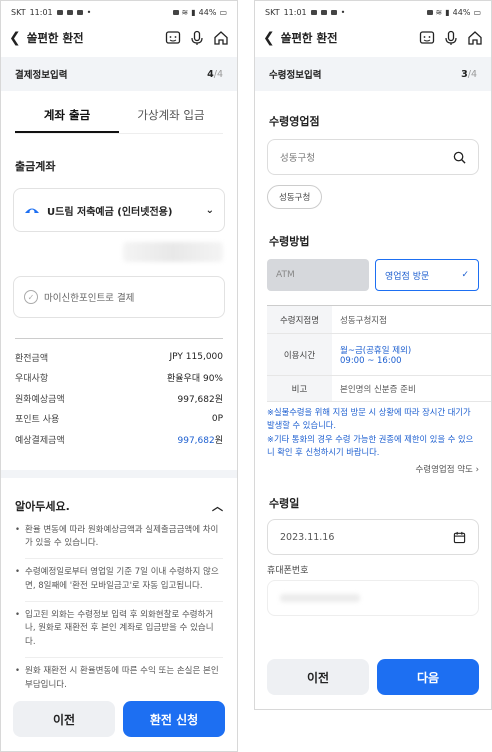 The image size is (492, 752). I want to click on date-value: 2023.11.16, so click(307, 537).